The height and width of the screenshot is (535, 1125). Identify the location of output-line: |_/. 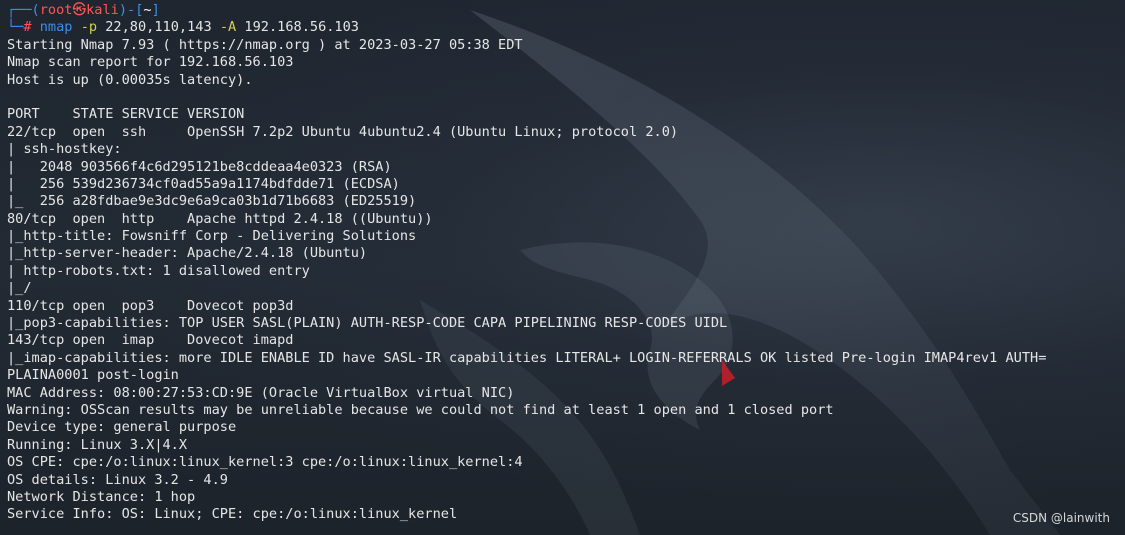
(19, 288).